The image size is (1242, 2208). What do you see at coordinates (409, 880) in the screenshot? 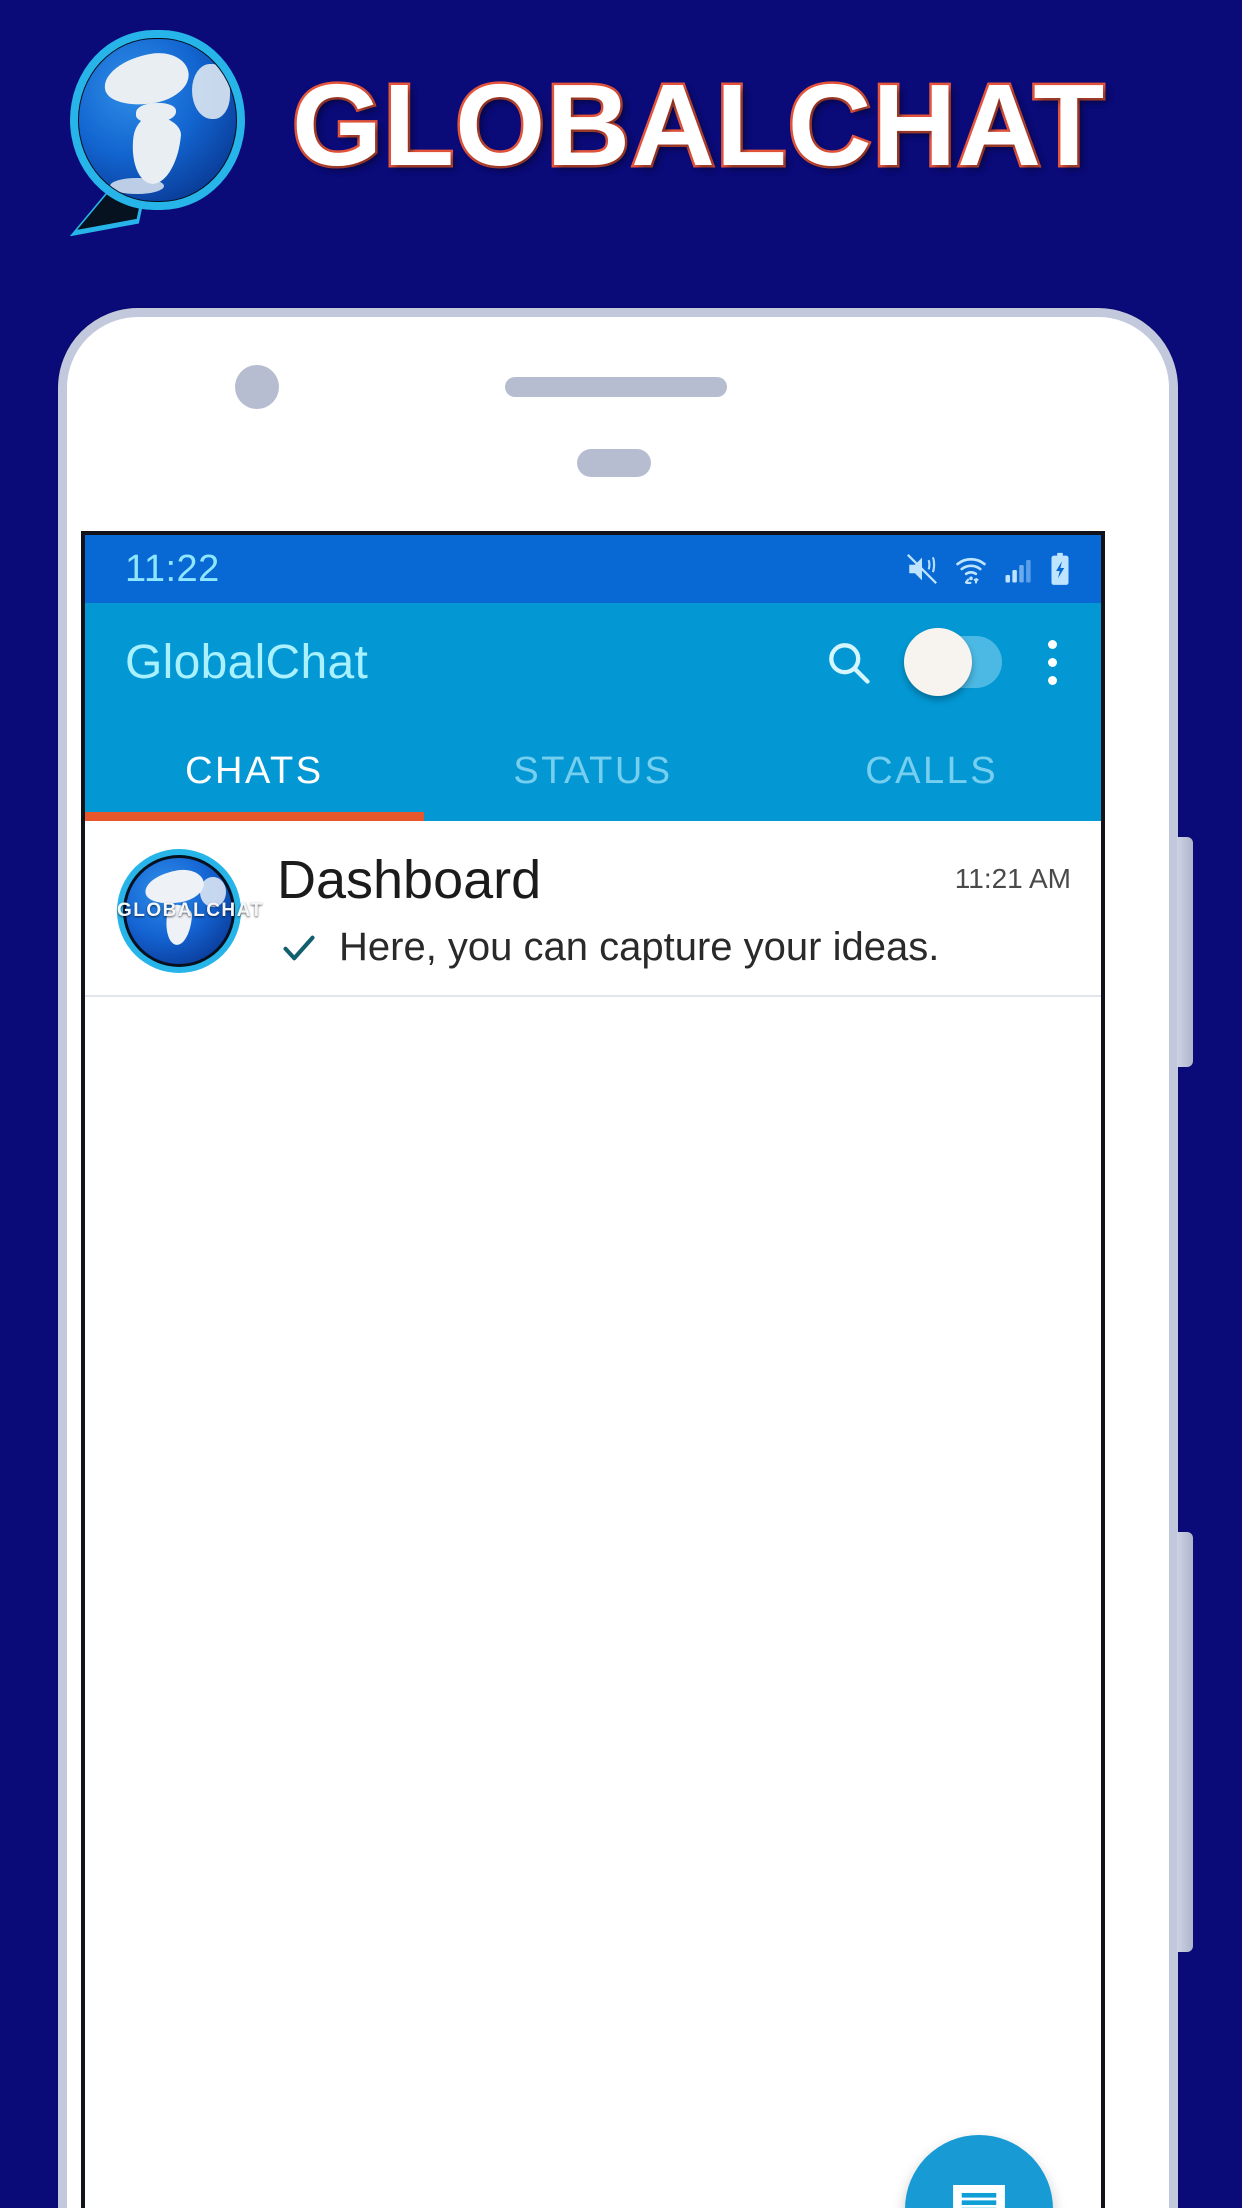
I see `chat-name: Dashboard` at bounding box center [409, 880].